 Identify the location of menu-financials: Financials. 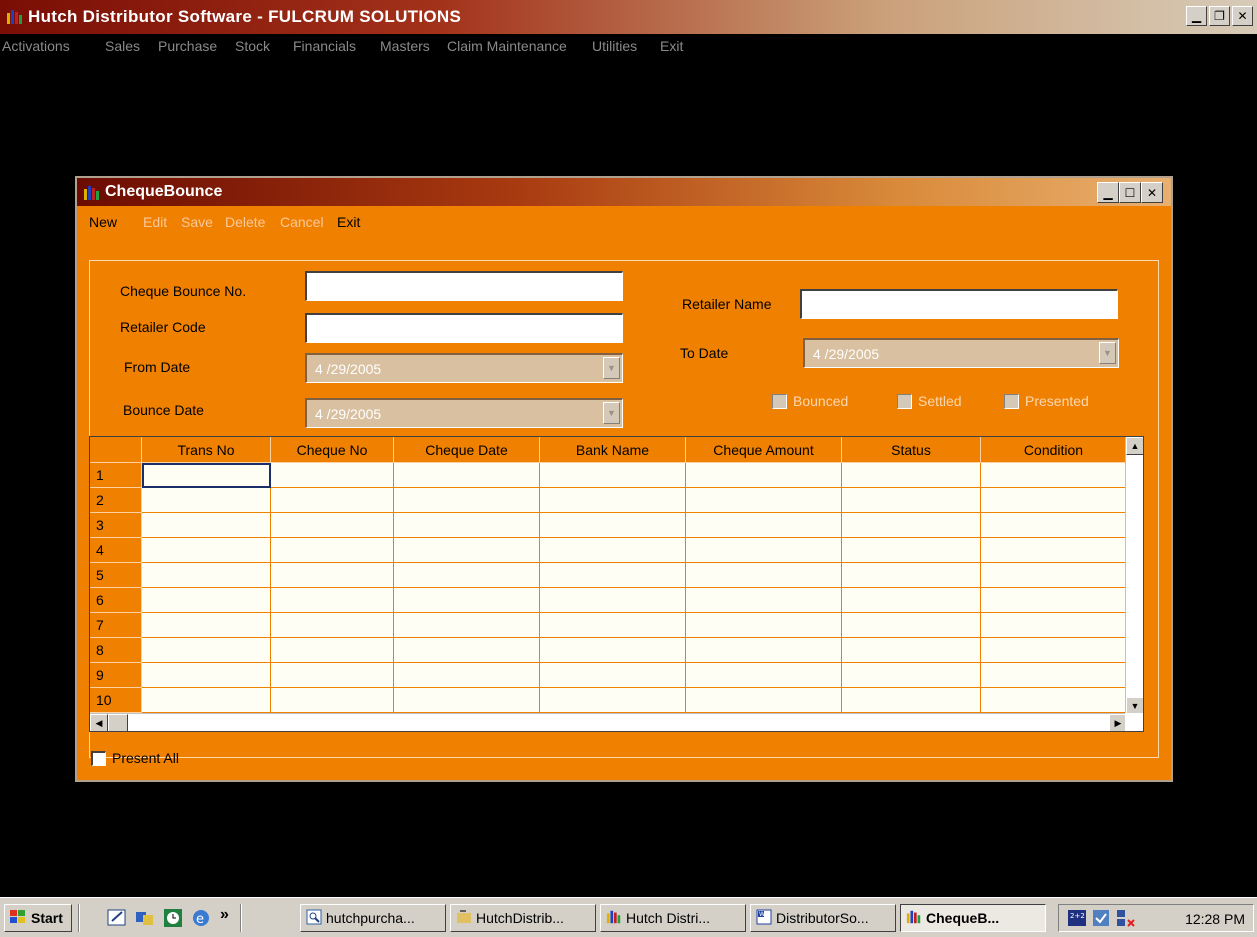
(324, 46).